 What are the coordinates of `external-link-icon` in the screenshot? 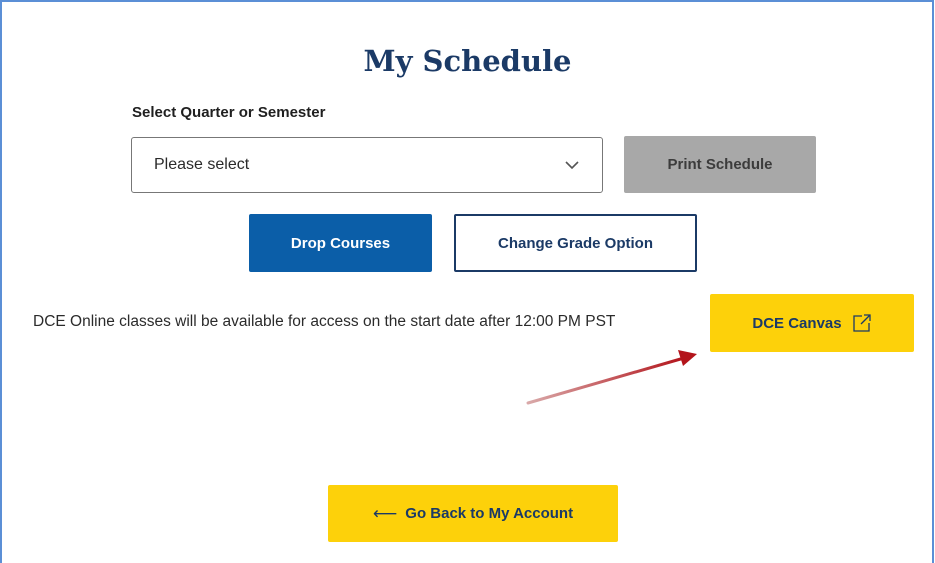 It's located at (862, 323).